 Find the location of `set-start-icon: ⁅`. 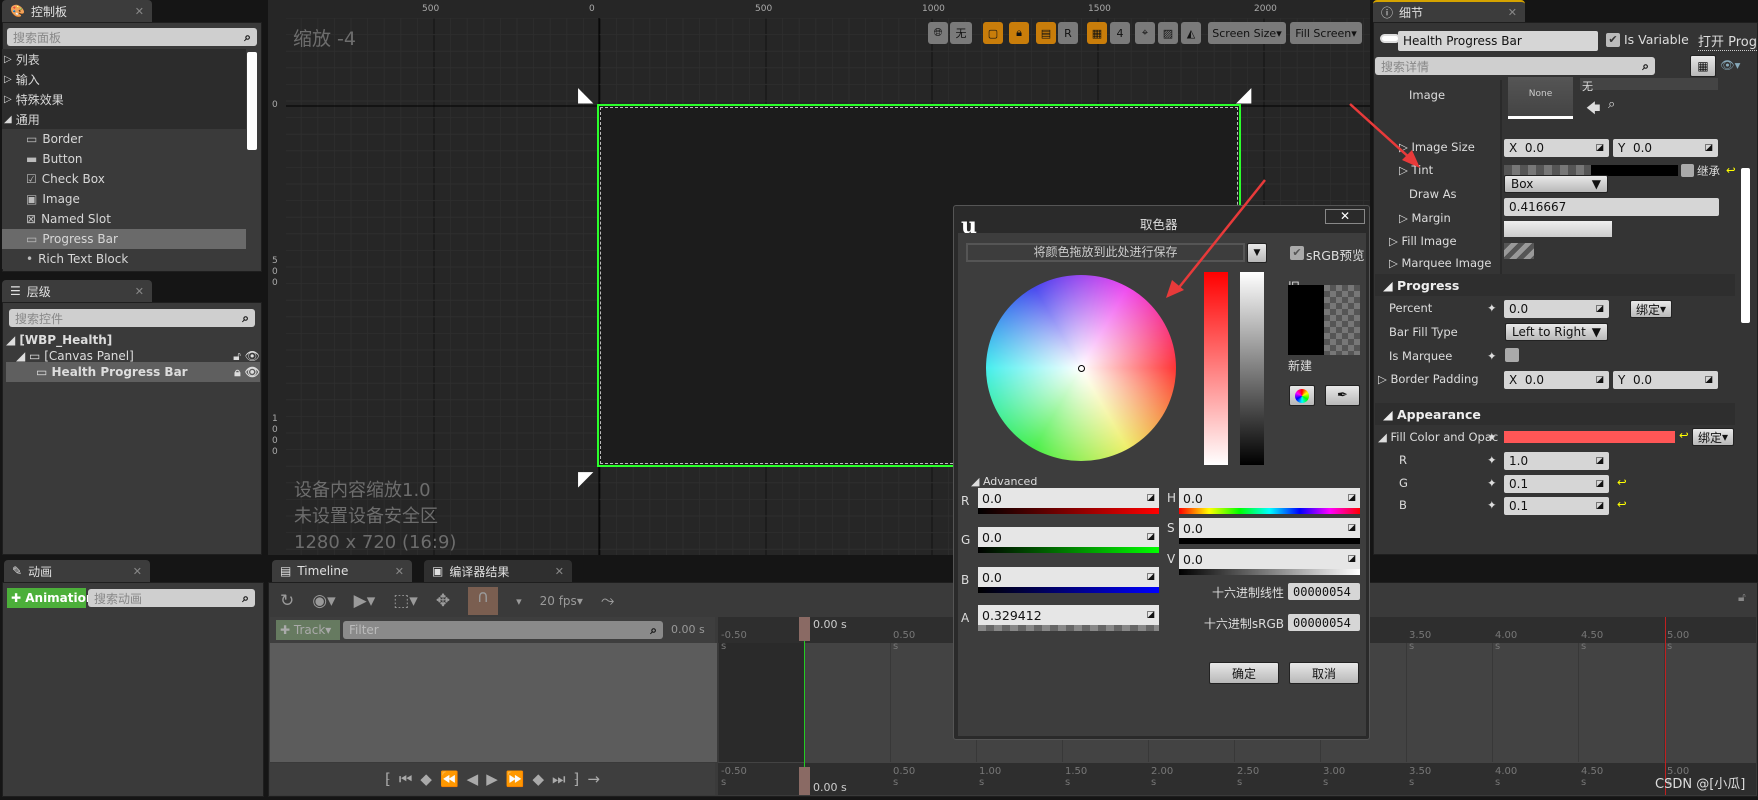

set-start-icon: ⁅ is located at coordinates (388, 779).